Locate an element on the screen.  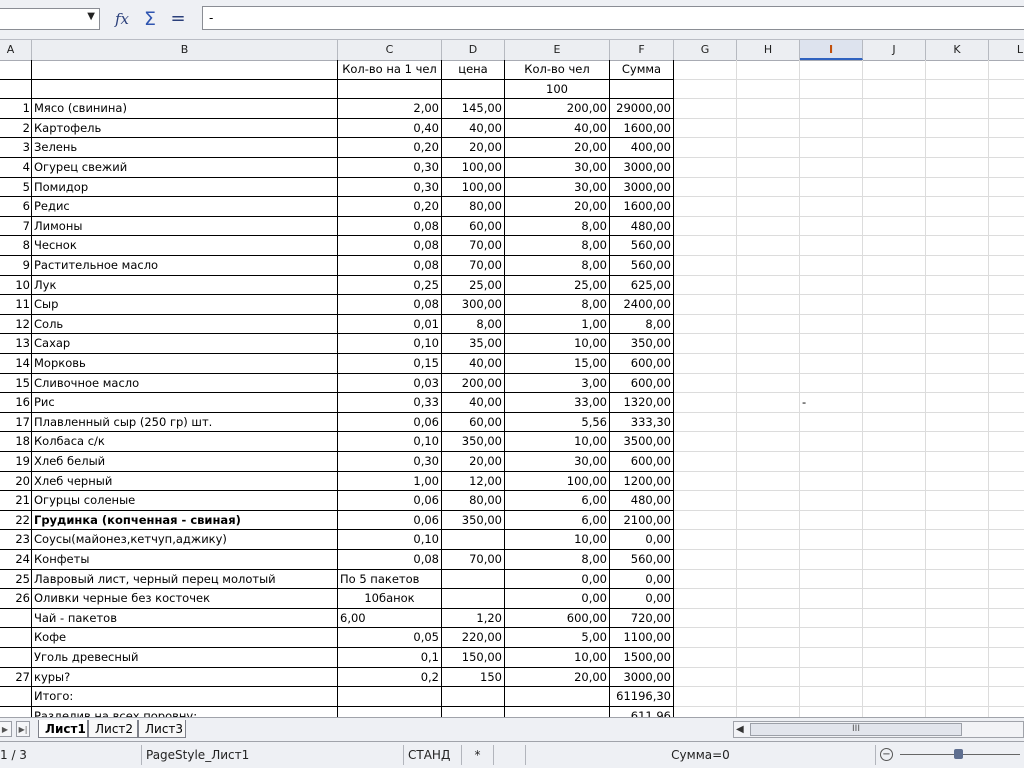
cell-c: 0,2 is located at coordinates (390, 677).